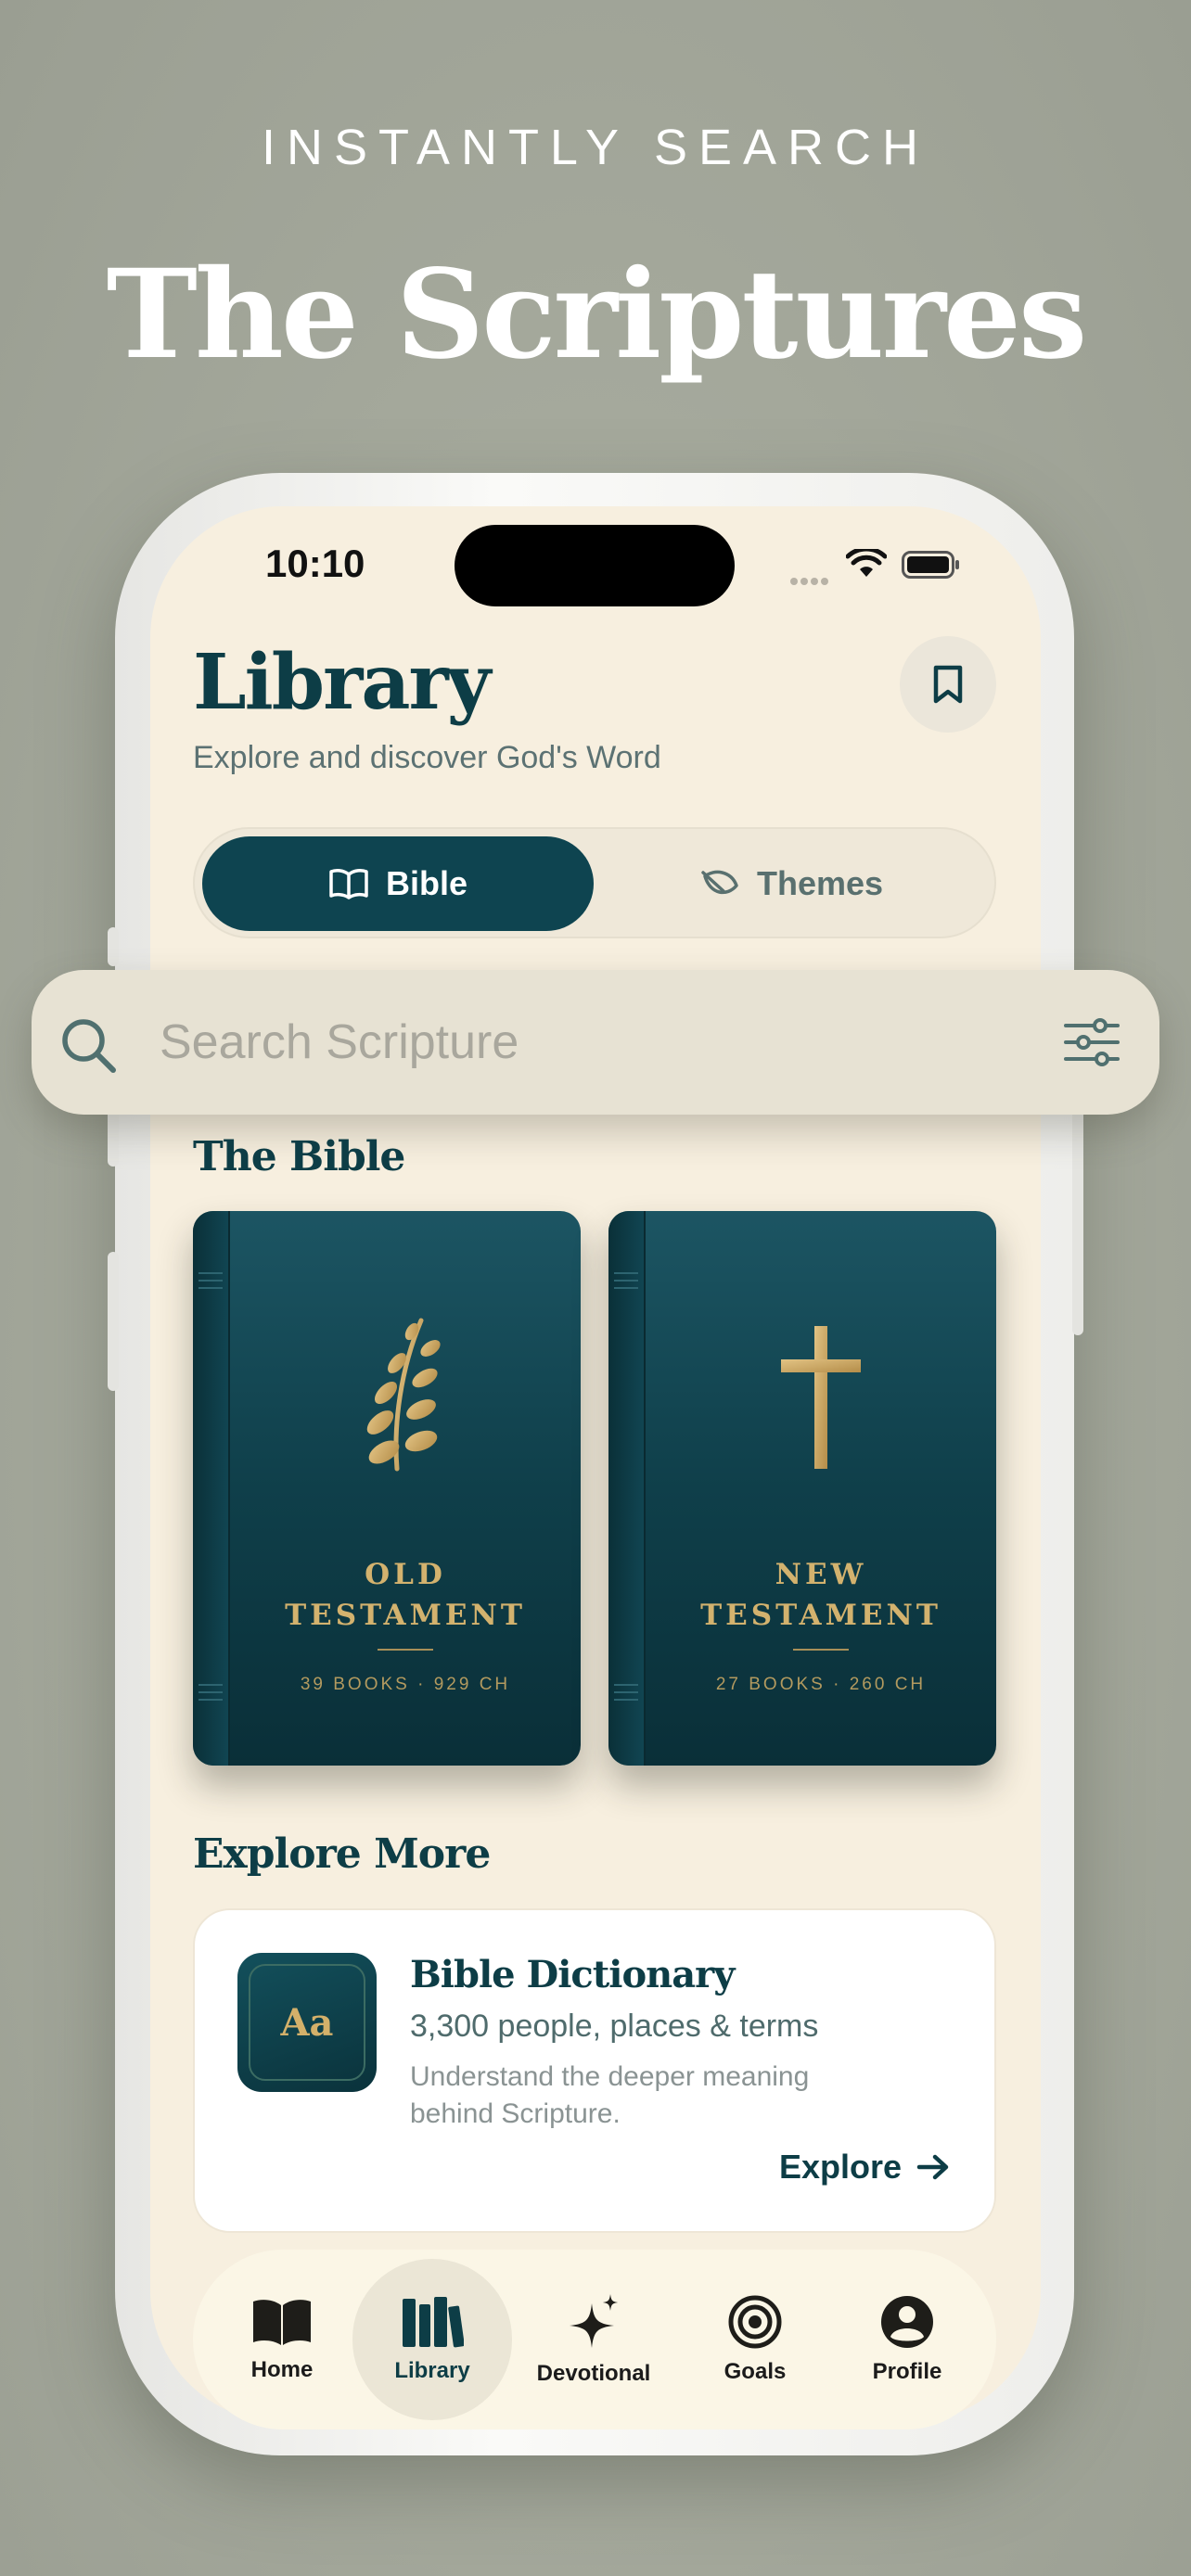 This screenshot has width=1191, height=2576. I want to click on new-testament-title: NEW TESTAMENT, so click(821, 1595).